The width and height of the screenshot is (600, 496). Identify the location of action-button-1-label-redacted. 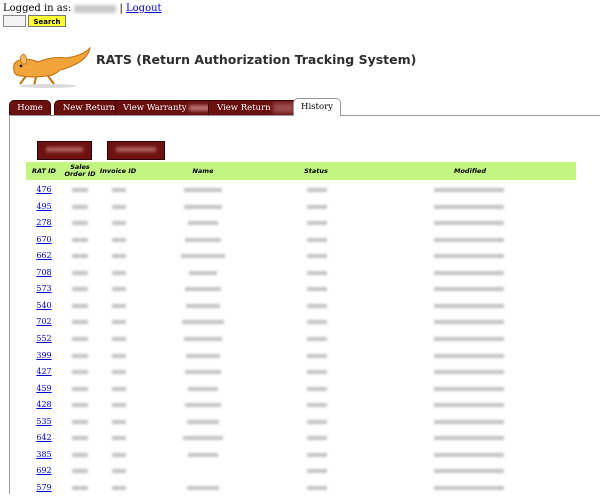
(64, 149).